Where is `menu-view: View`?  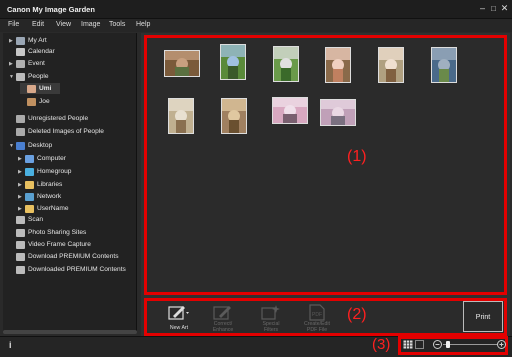 menu-view: View is located at coordinates (63, 24).